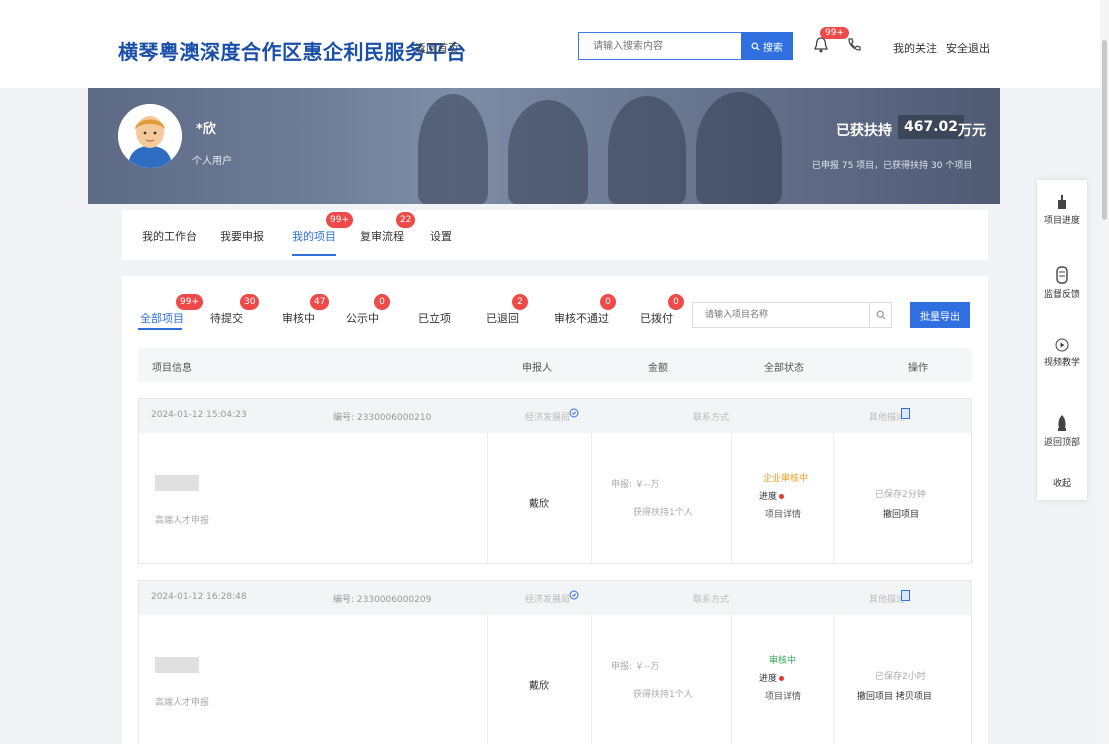  I want to click on col-header-project: 项目信息, so click(172, 368).